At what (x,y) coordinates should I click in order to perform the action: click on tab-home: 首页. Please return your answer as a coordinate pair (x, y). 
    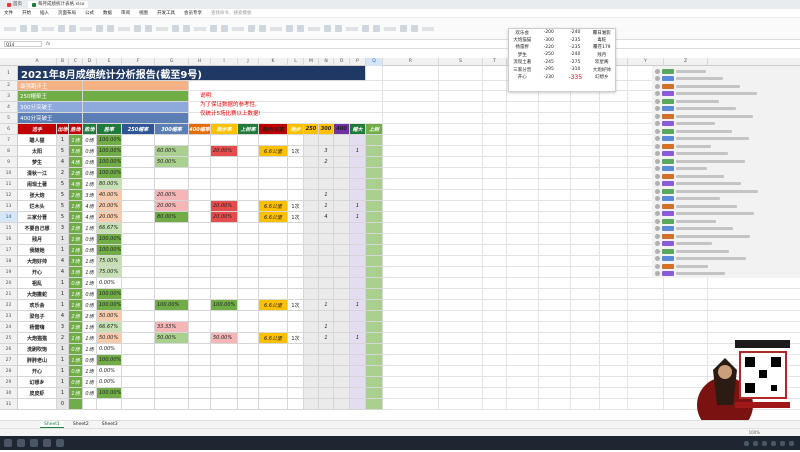
    Looking at the image, I should click on (14, 4).